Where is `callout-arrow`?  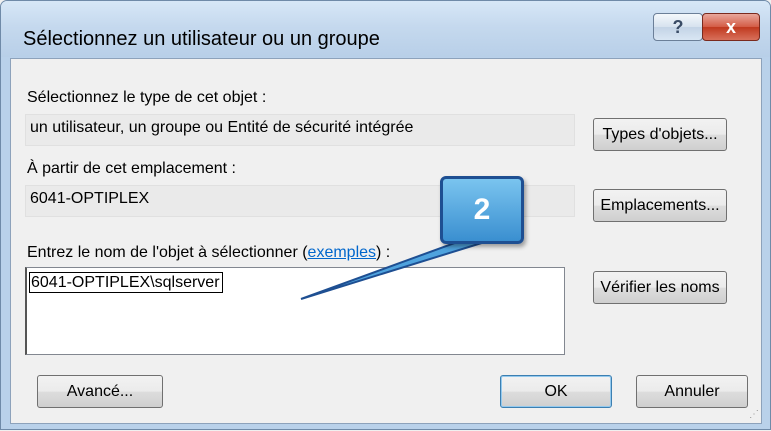 callout-arrow is located at coordinates (401, 268).